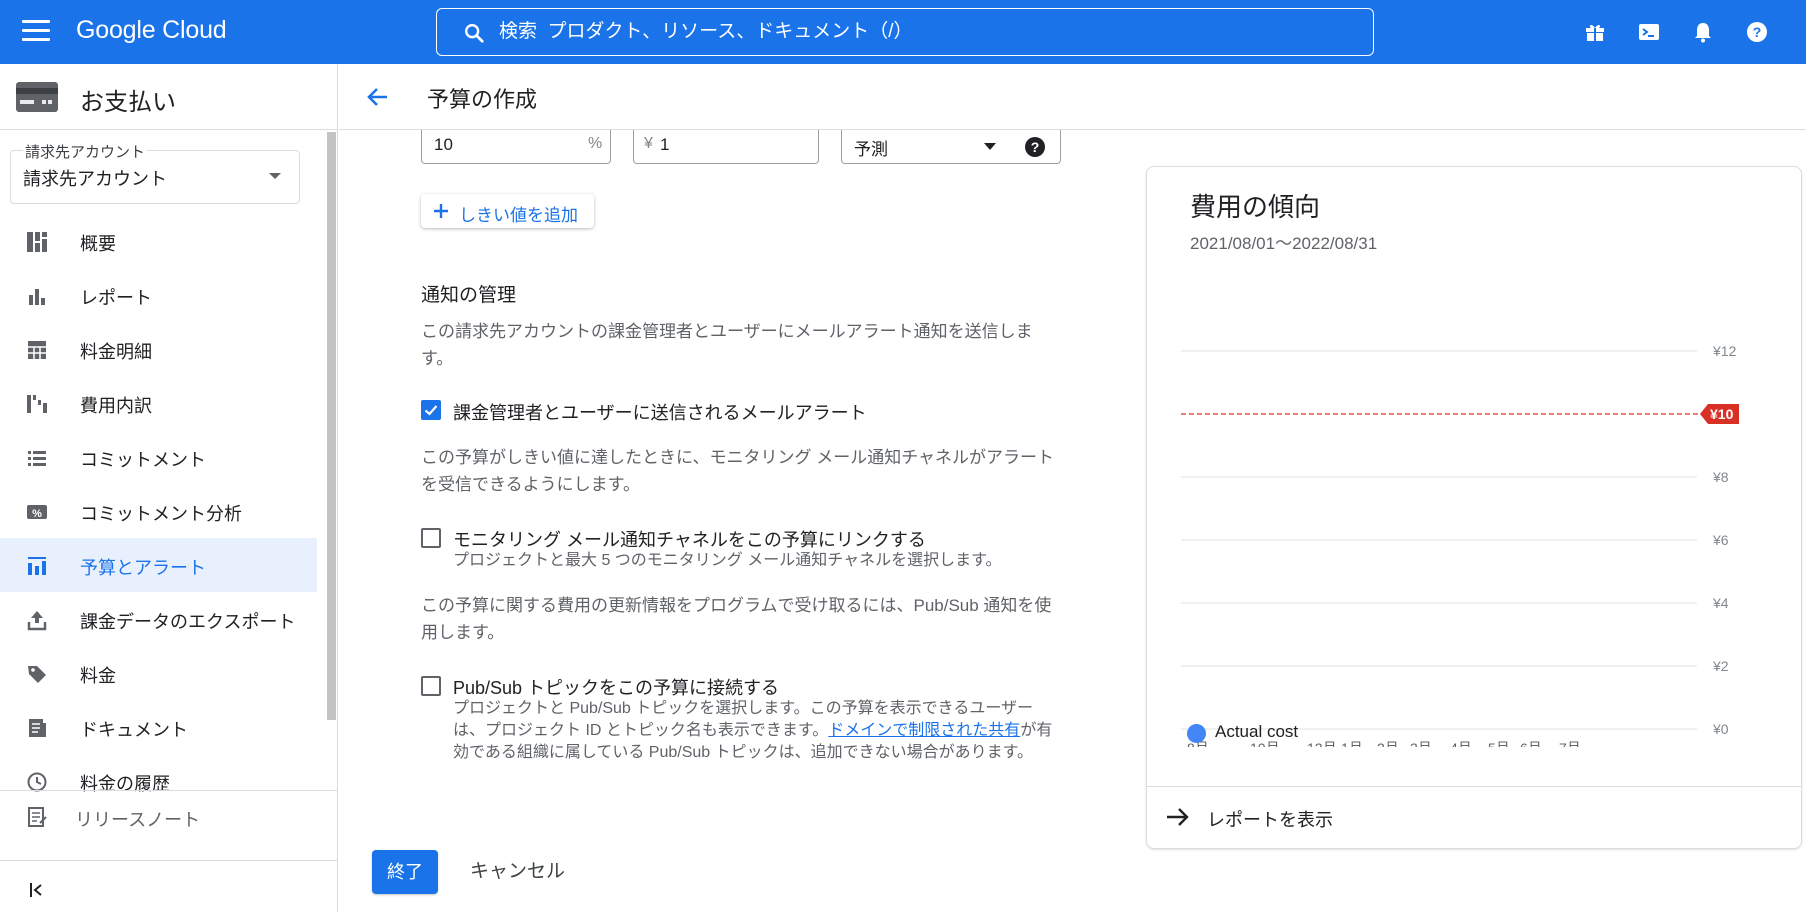  I want to click on search-icon, so click(474, 33).